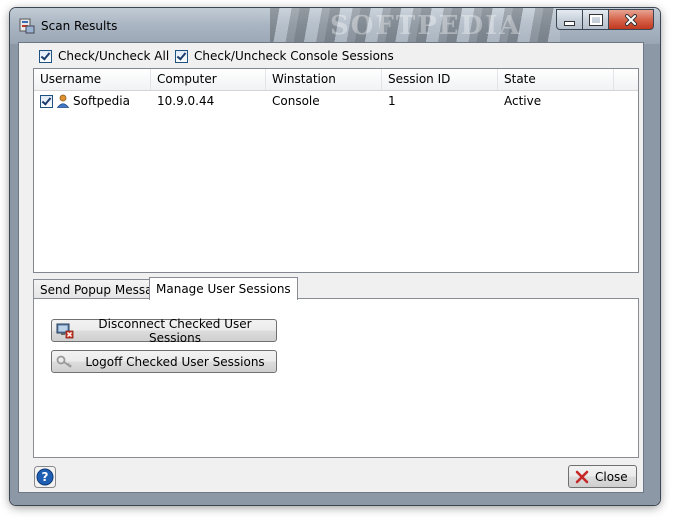 The width and height of the screenshot is (680, 523). I want to click on maximize-button, so click(595, 19).